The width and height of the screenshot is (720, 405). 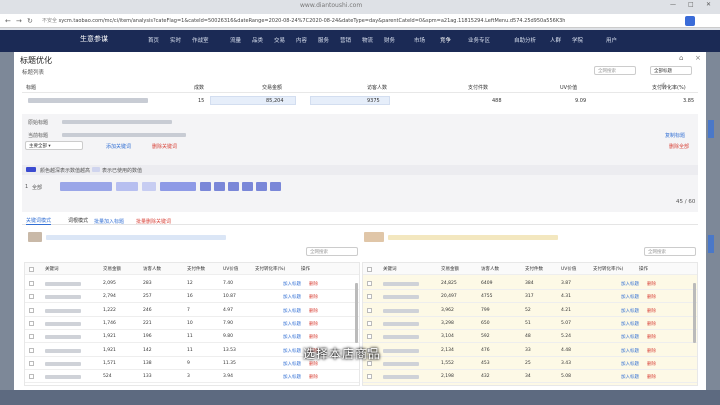 I want to click on nav-item: 服务, so click(x=323, y=40).